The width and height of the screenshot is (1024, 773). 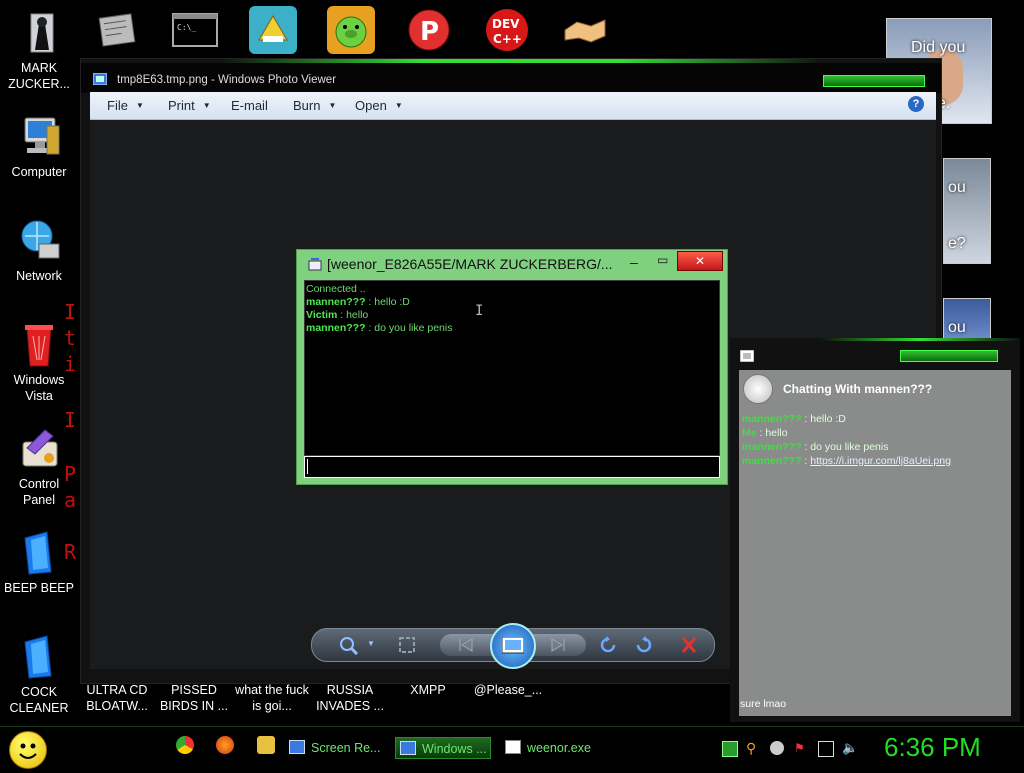 I want to click on folder-icon, so click(x=266, y=745).